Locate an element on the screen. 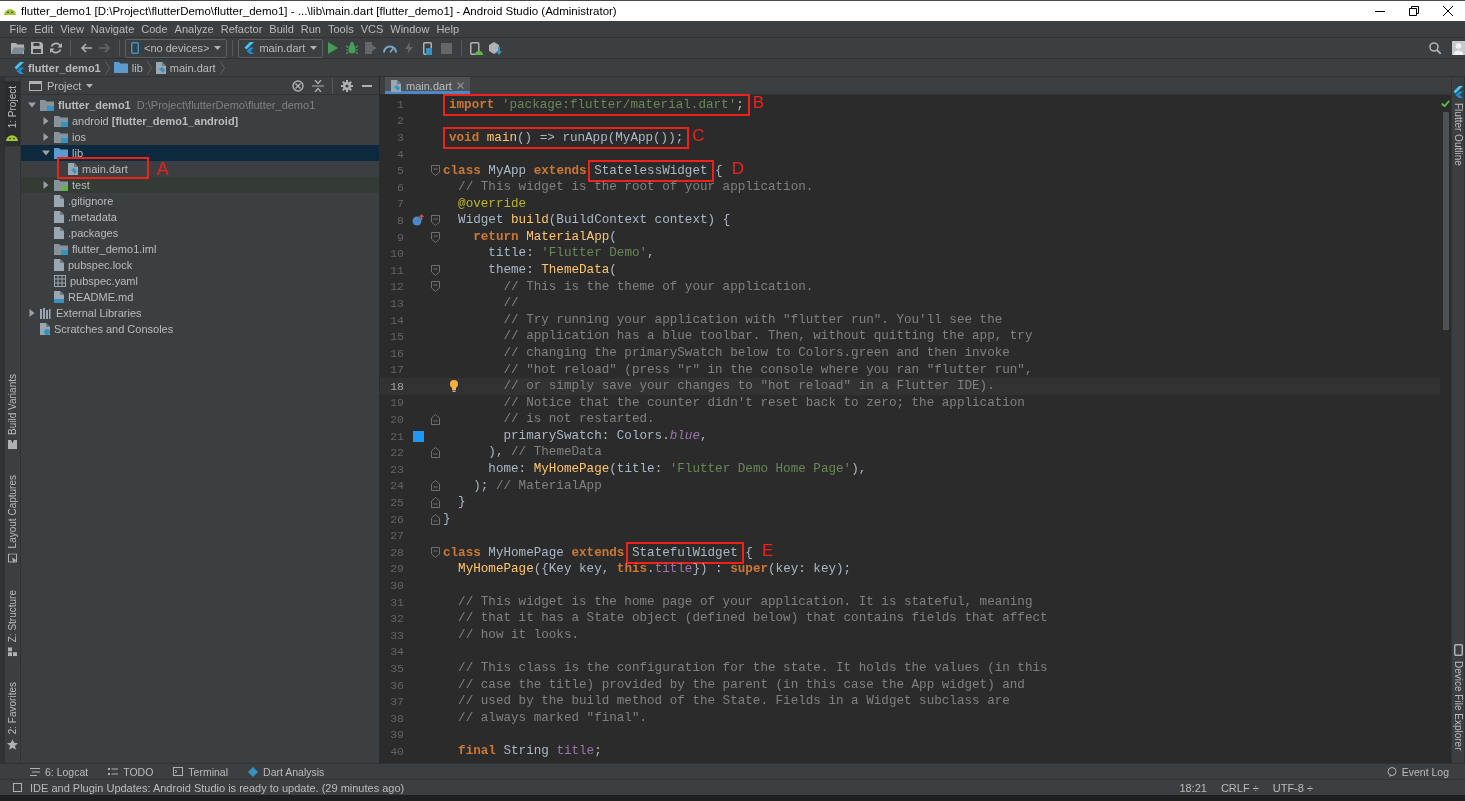  breadcrumb: lib is located at coordinates (128, 67).